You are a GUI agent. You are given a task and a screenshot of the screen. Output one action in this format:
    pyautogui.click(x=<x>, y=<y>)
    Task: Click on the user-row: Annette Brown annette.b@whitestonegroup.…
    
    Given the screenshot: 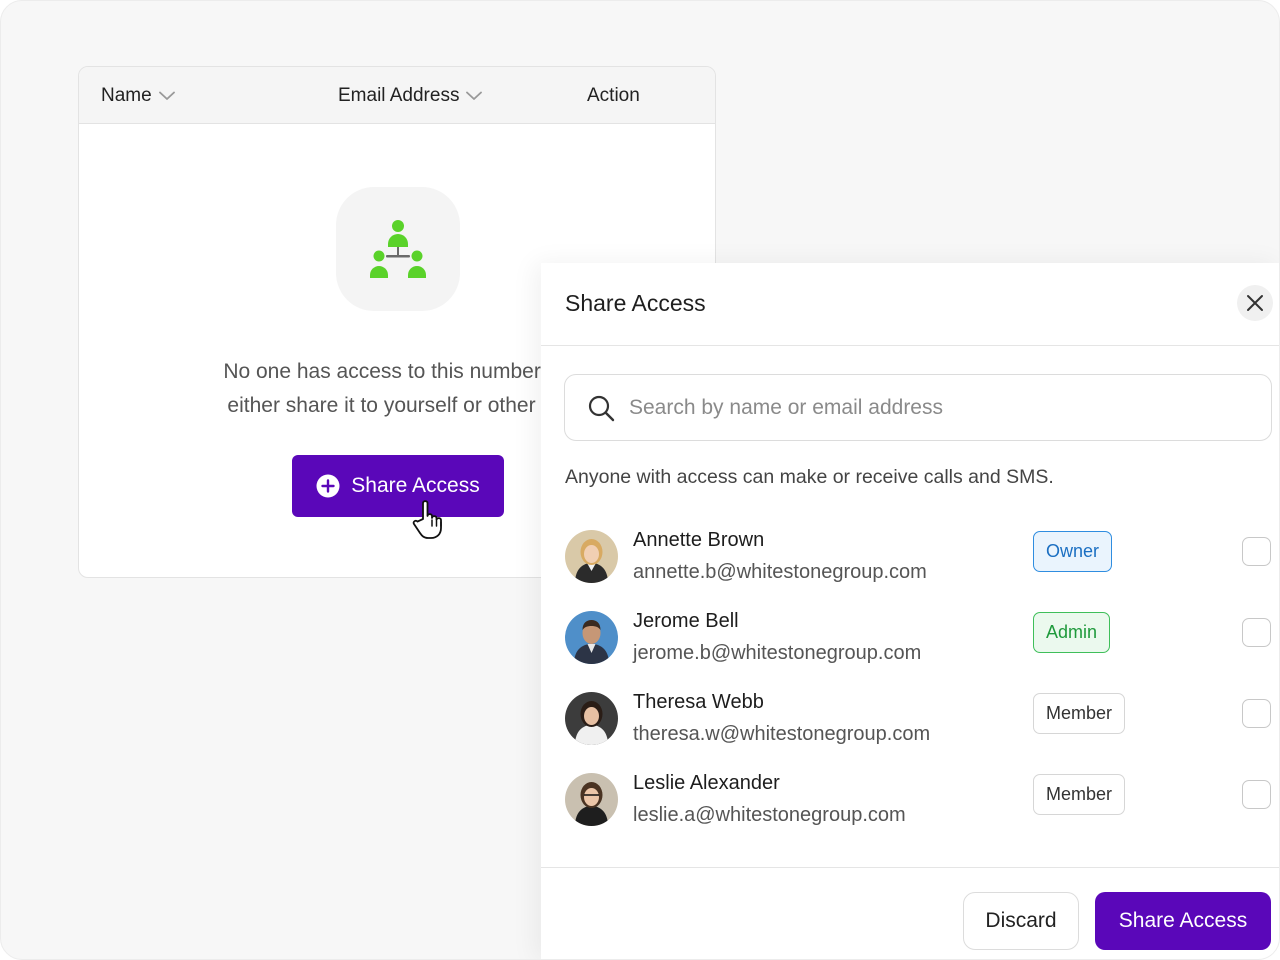 What is the action you would take?
    pyautogui.click(x=920, y=557)
    